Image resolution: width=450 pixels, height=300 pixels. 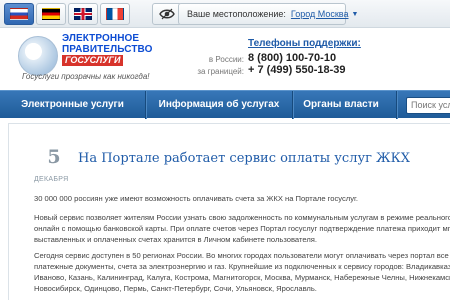 I want to click on chevron-down-icon: ▼, so click(x=355, y=14).